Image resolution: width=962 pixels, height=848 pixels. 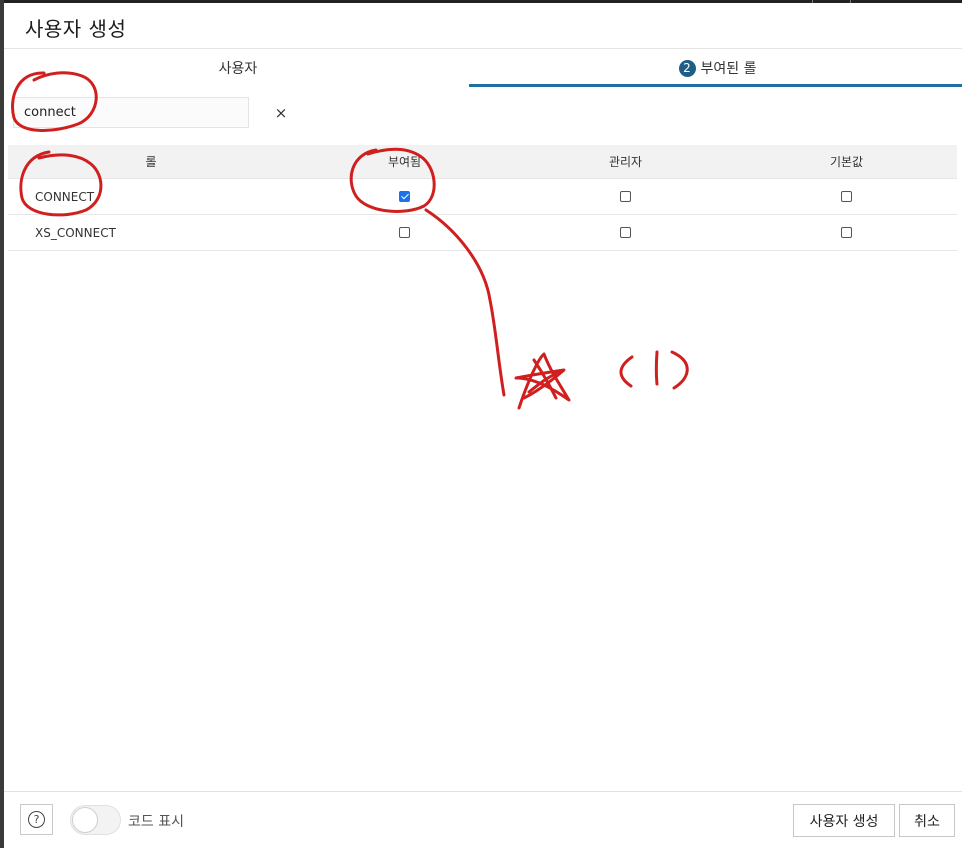 What do you see at coordinates (85, 820) in the screenshot?
I see `toggle-knob` at bounding box center [85, 820].